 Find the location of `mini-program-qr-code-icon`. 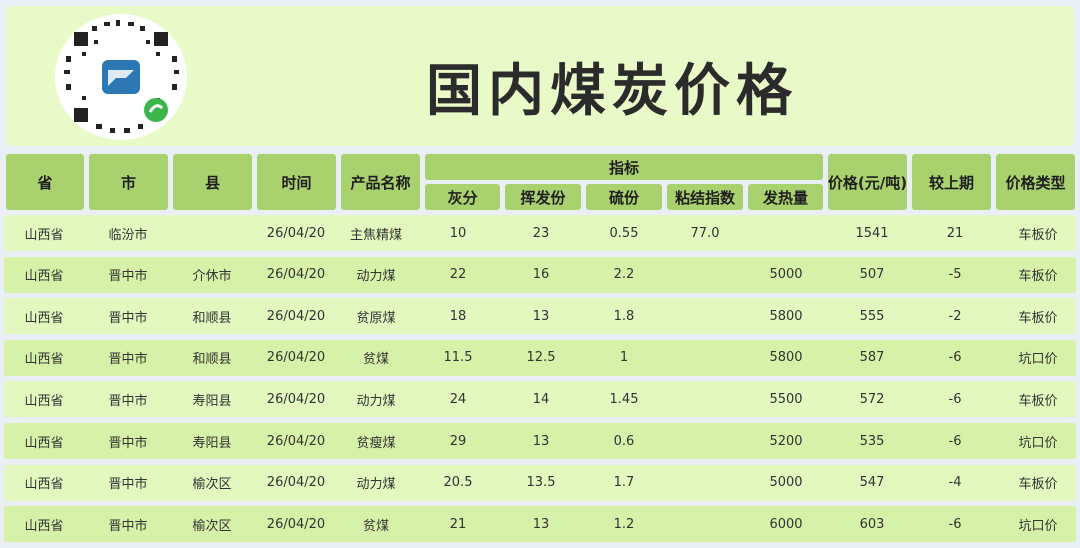

mini-program-qr-code-icon is located at coordinates (121, 77).